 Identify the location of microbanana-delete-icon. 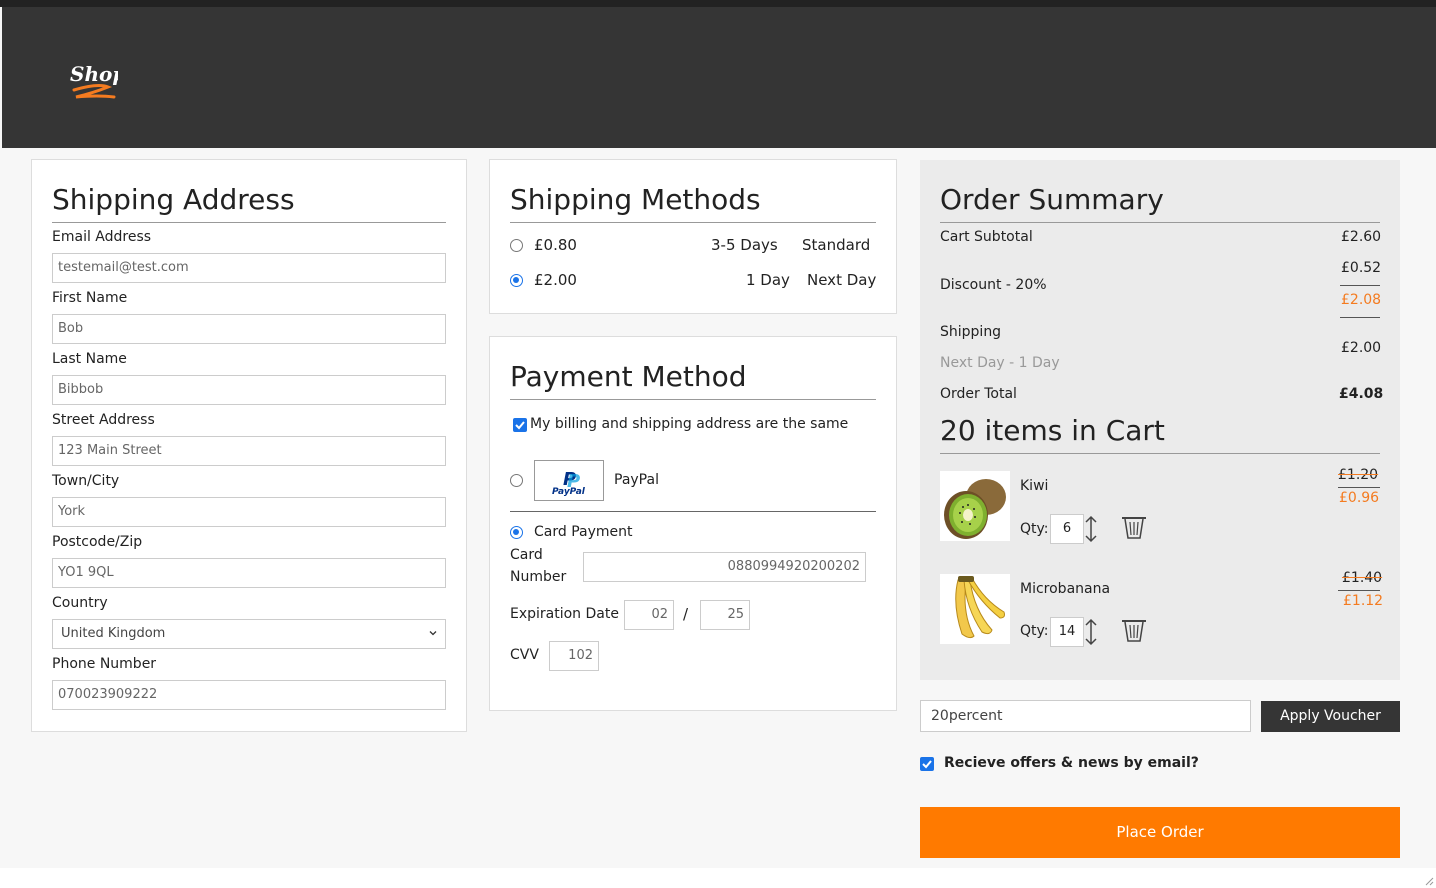
(1134, 630).